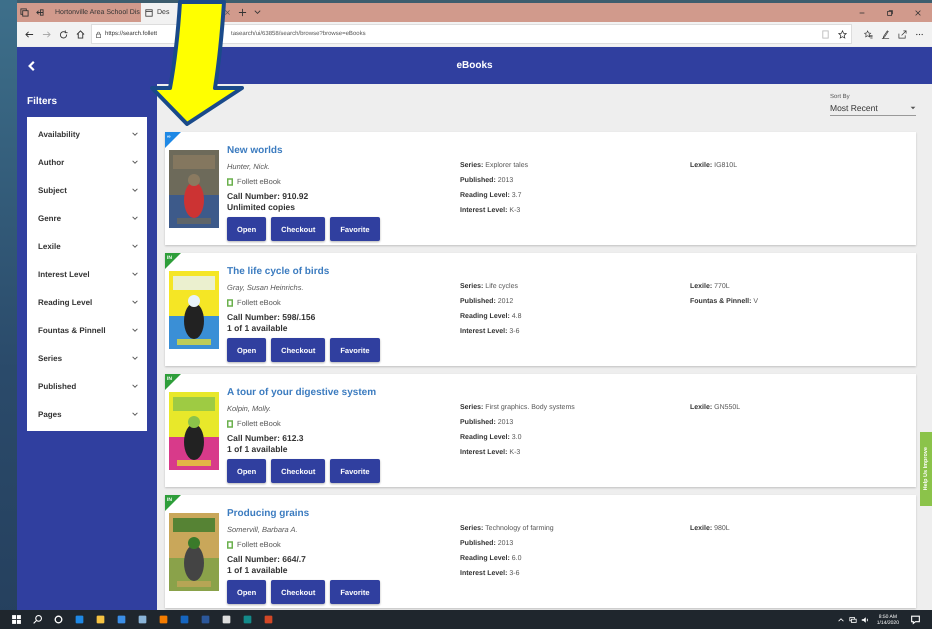  I want to click on book-title-link: New worlds, so click(343, 150).